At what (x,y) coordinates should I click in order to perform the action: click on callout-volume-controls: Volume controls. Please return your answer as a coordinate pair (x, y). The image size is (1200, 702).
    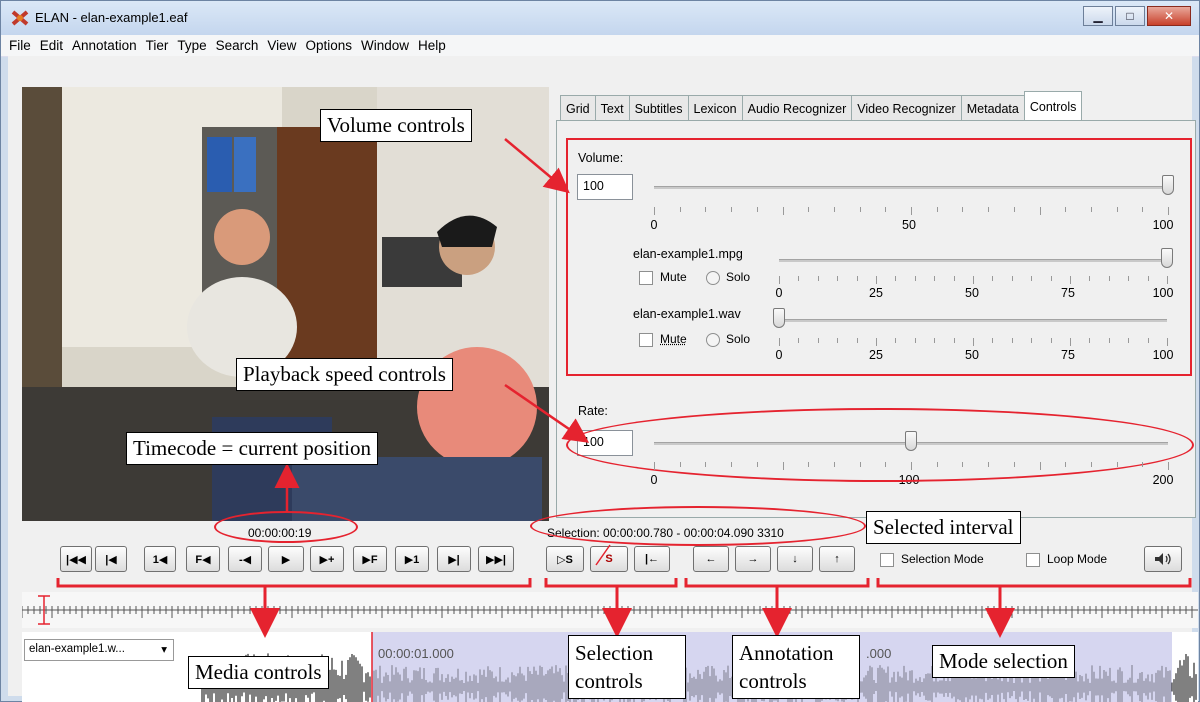
    Looking at the image, I should click on (396, 125).